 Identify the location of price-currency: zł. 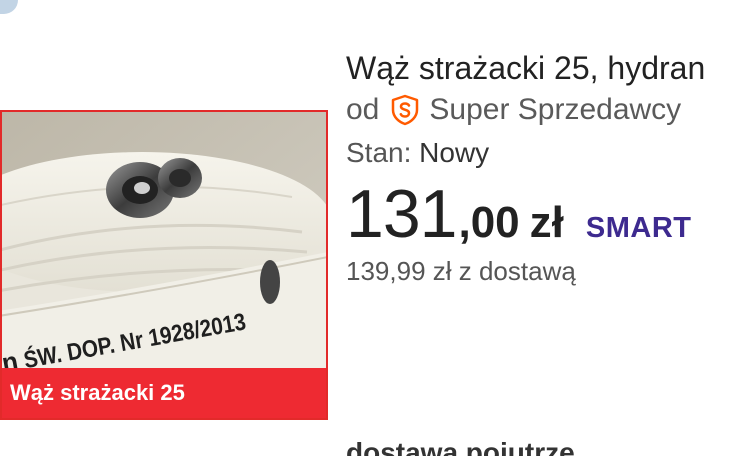
(546, 222).